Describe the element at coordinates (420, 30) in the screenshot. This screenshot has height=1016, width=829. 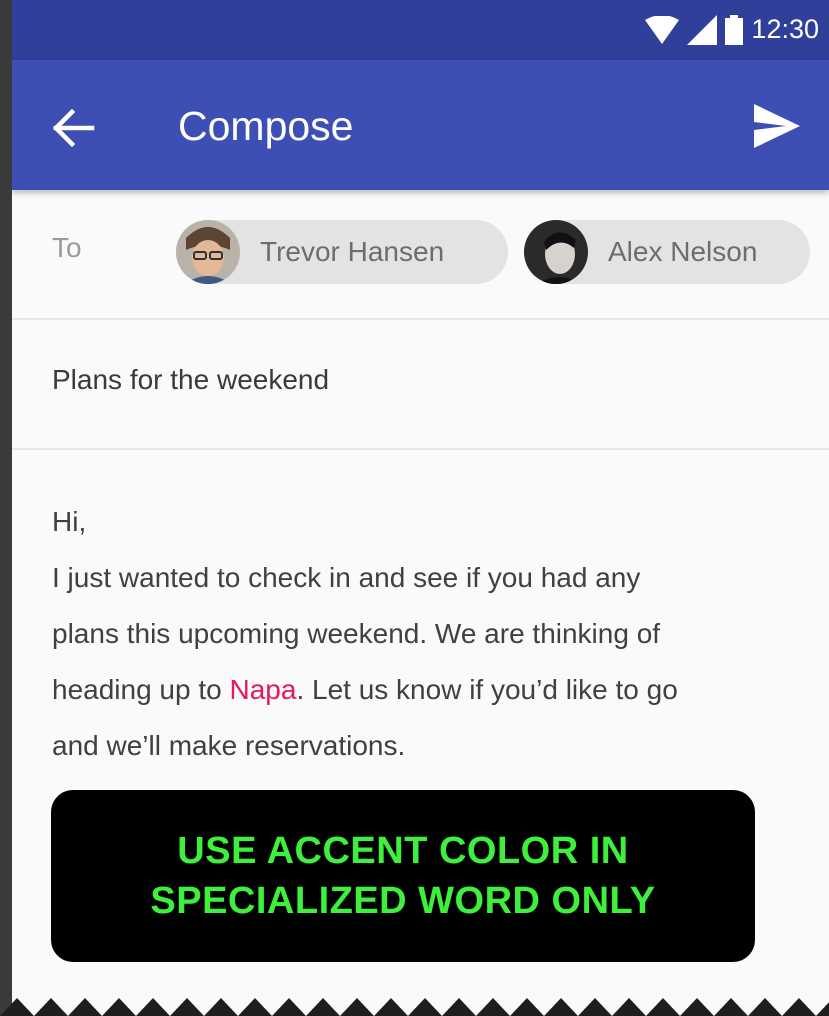
I see `status-bar: 12:30` at that location.